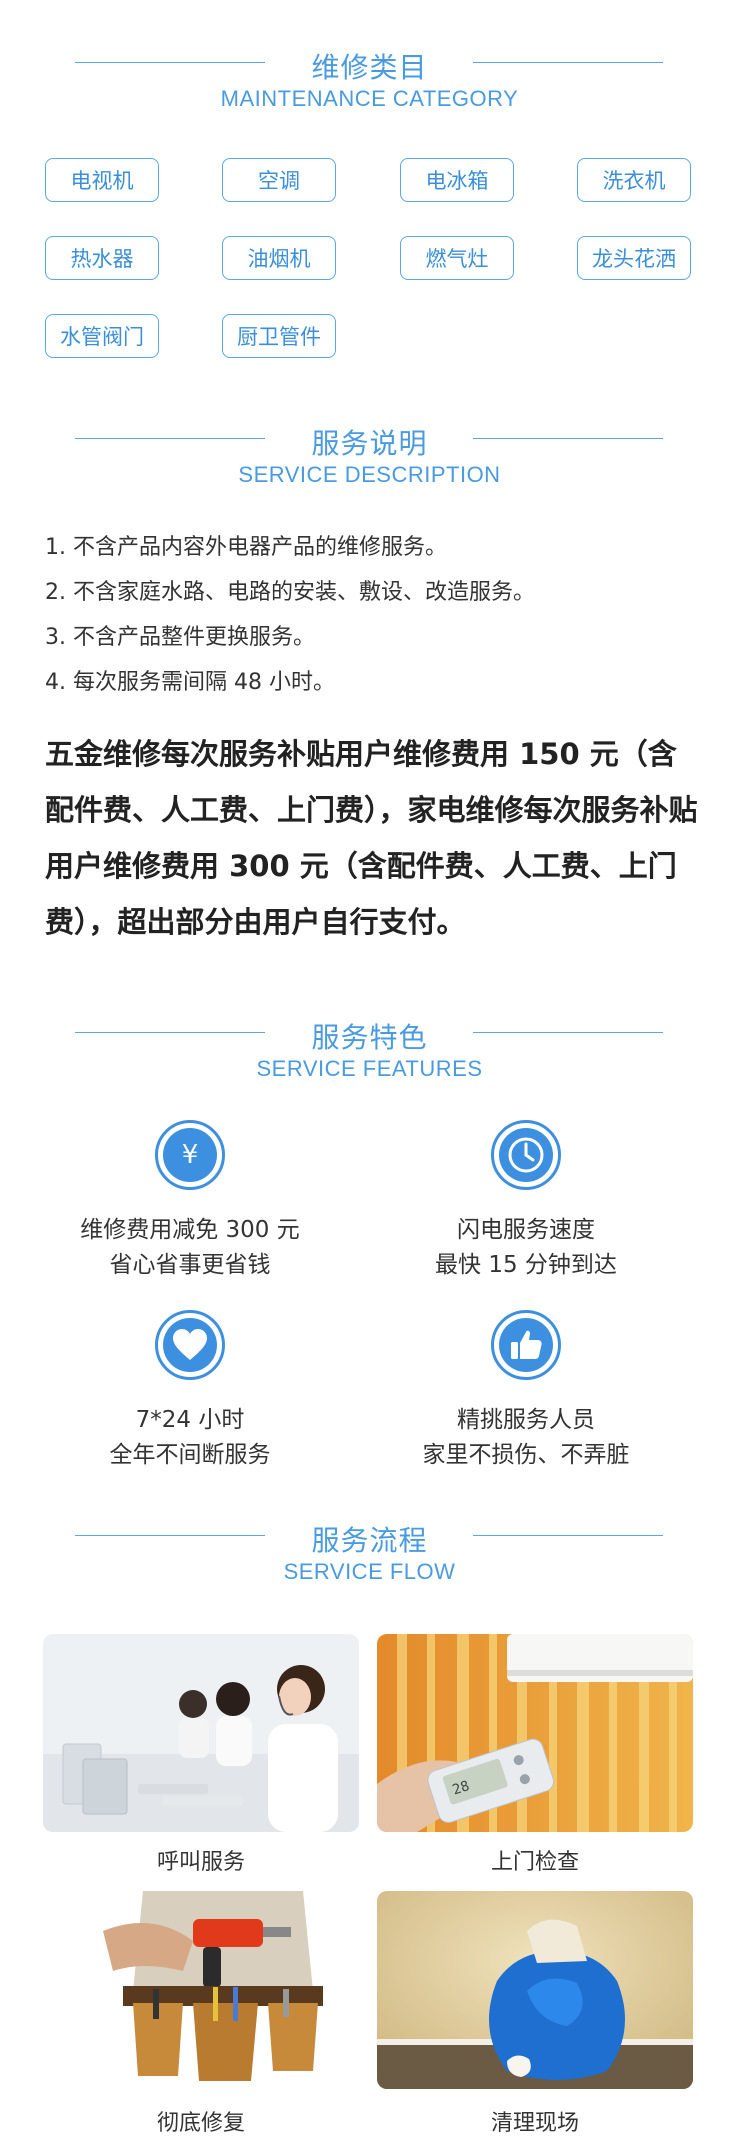  What do you see at coordinates (369, 67) in the screenshot?
I see `category-title: 维修类目` at bounding box center [369, 67].